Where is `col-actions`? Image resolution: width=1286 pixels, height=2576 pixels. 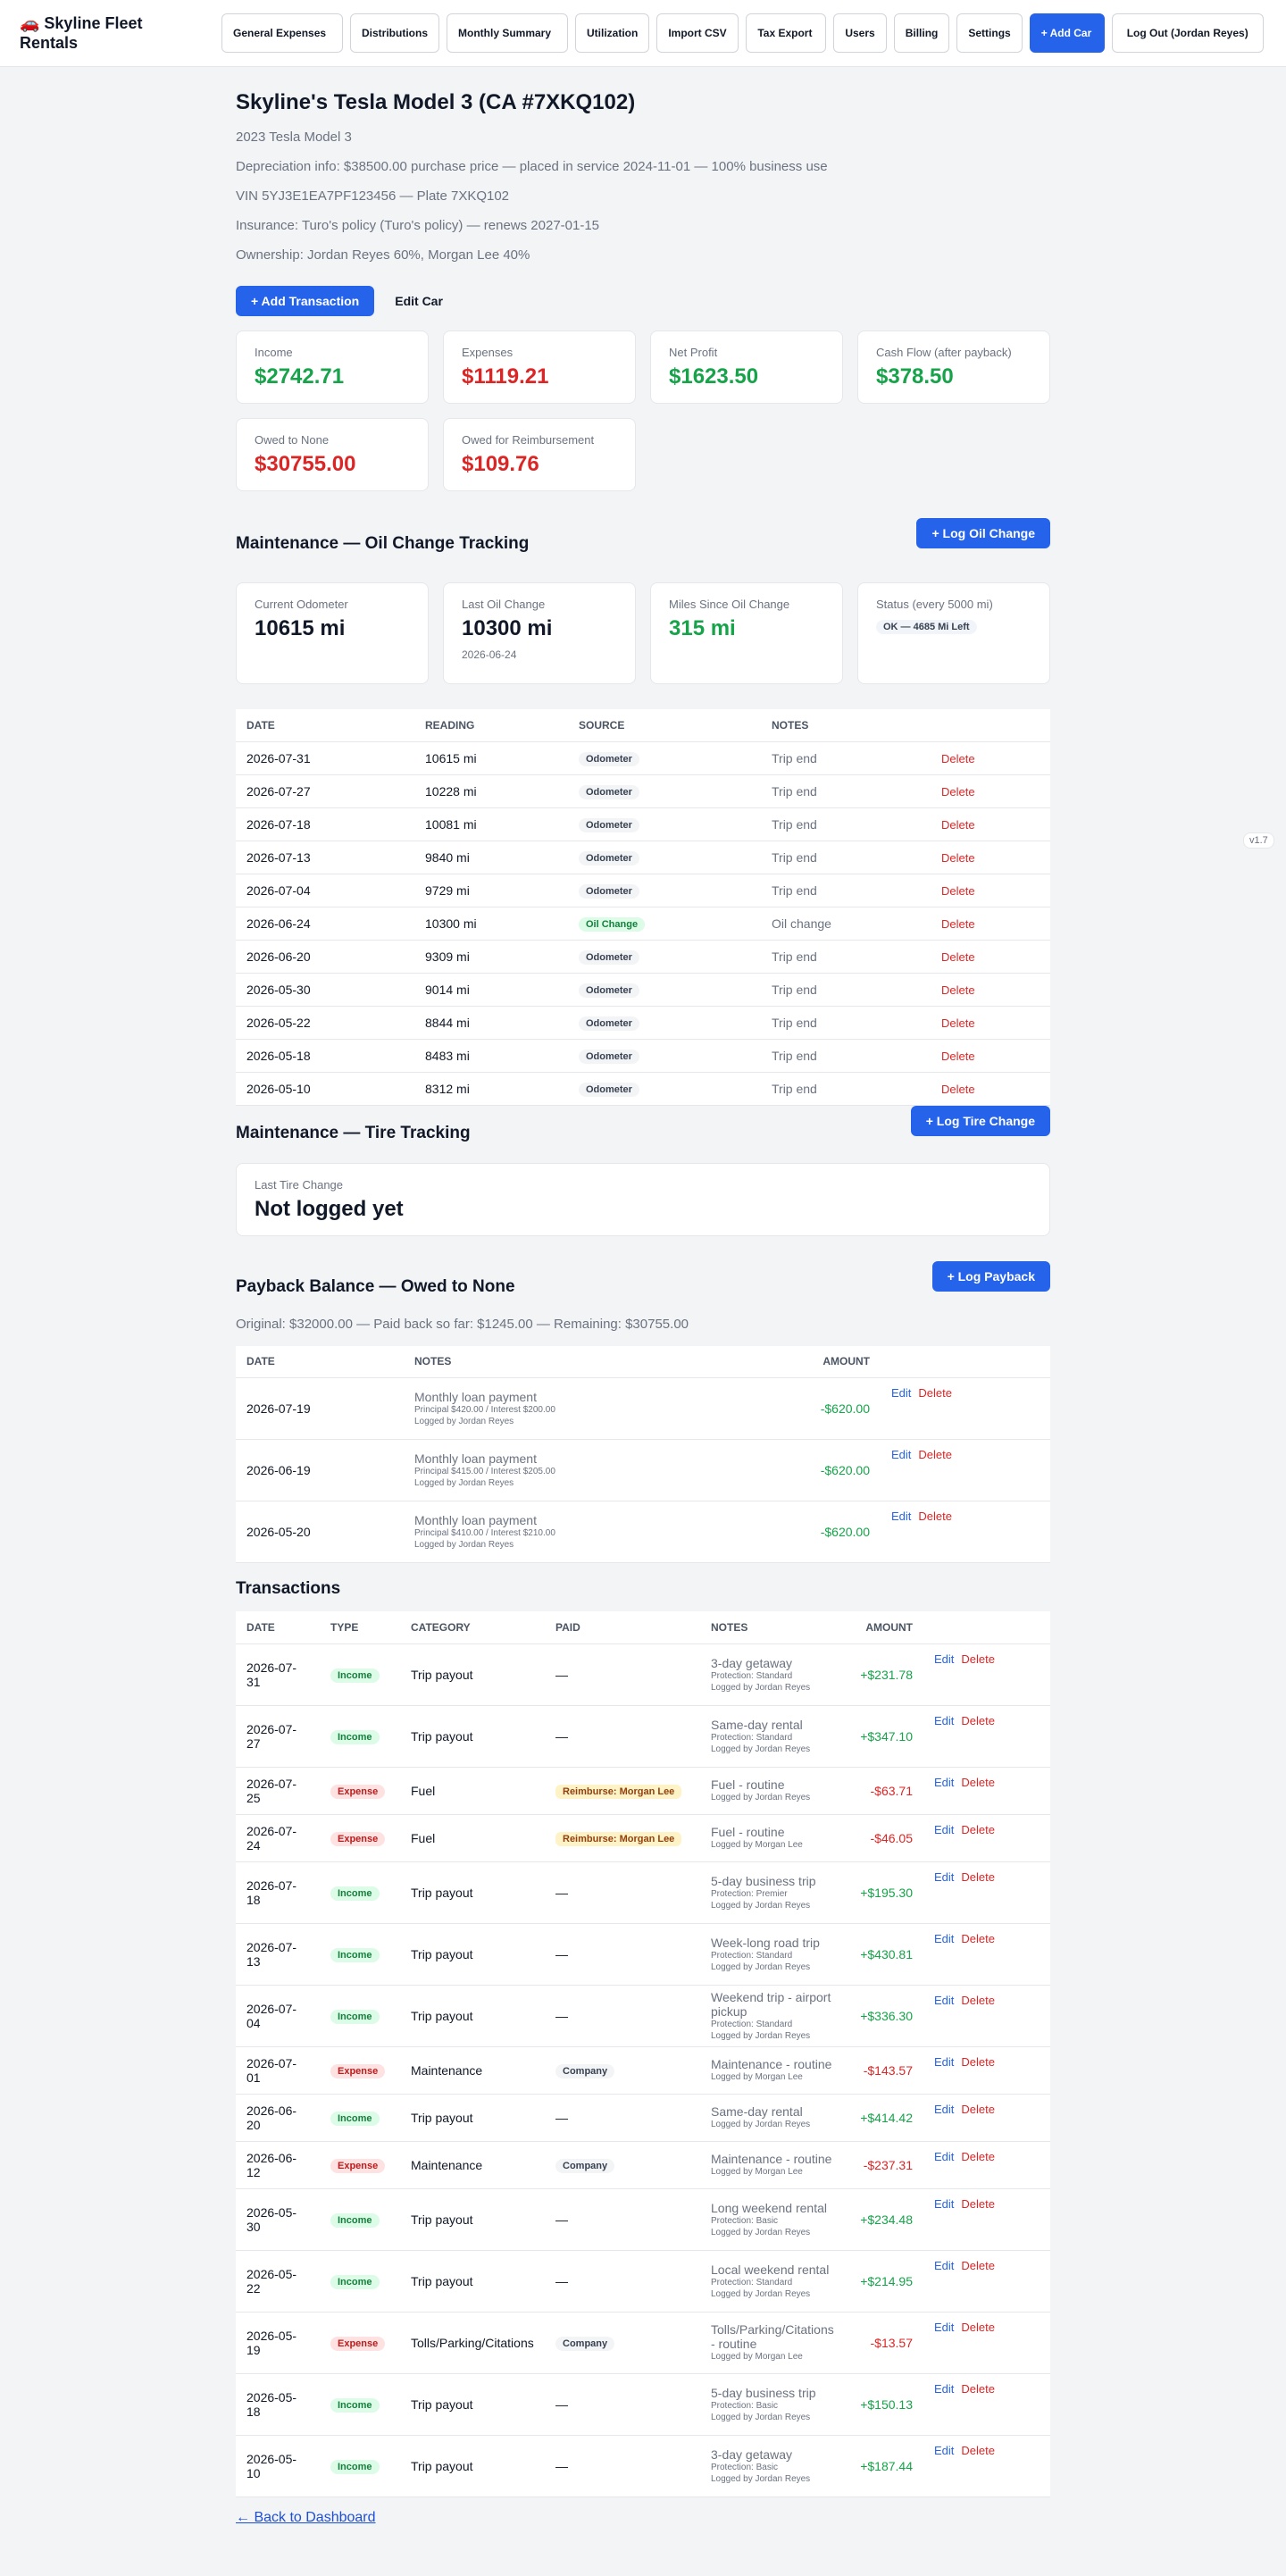 col-actions is located at coordinates (965, 1362).